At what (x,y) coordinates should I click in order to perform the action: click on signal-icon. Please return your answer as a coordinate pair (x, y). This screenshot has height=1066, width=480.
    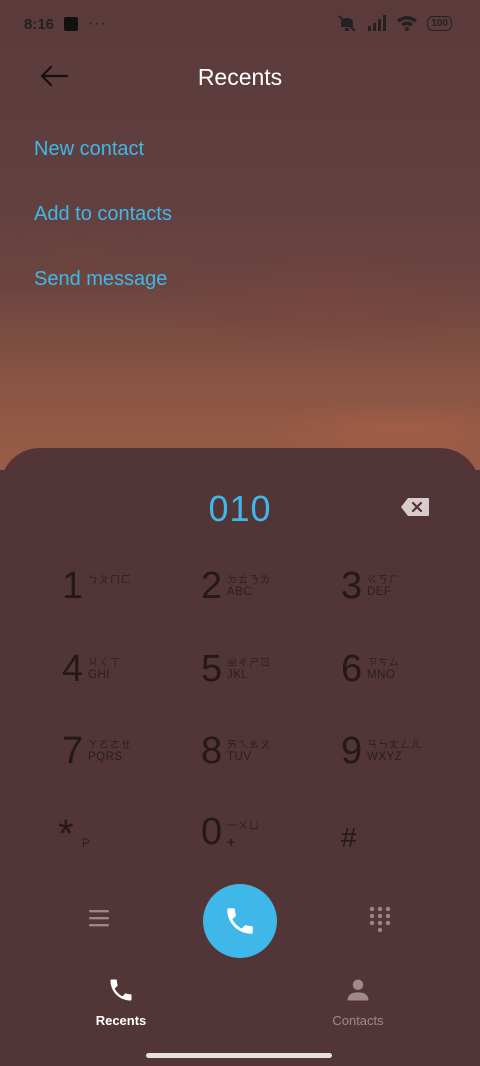
    Looking at the image, I should click on (377, 23).